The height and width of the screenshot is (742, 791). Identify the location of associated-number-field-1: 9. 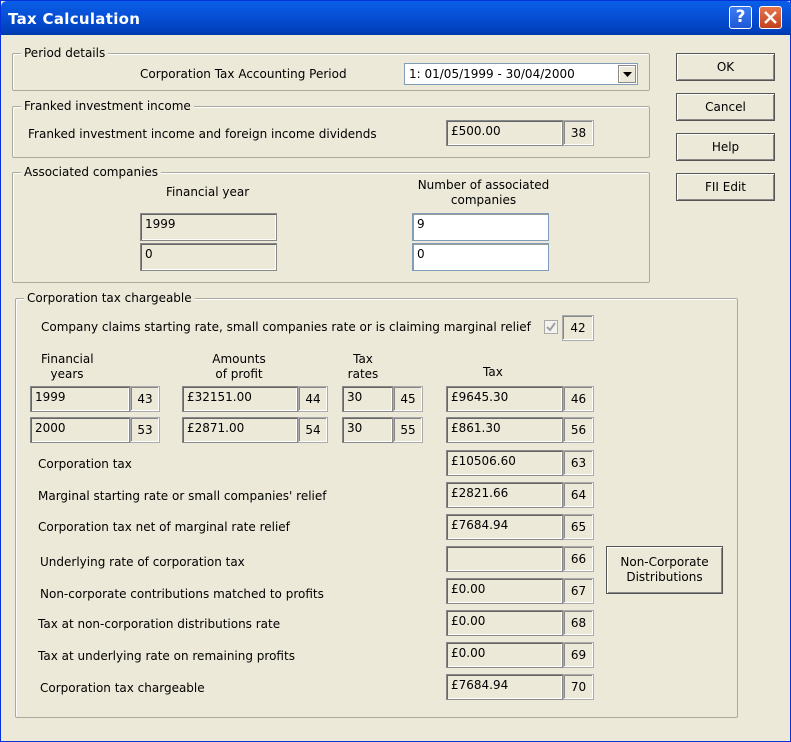
(480, 227).